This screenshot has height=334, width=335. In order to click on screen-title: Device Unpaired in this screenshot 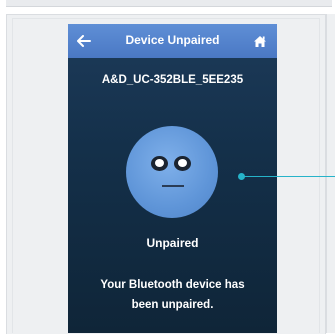, I will do `click(172, 40)`.